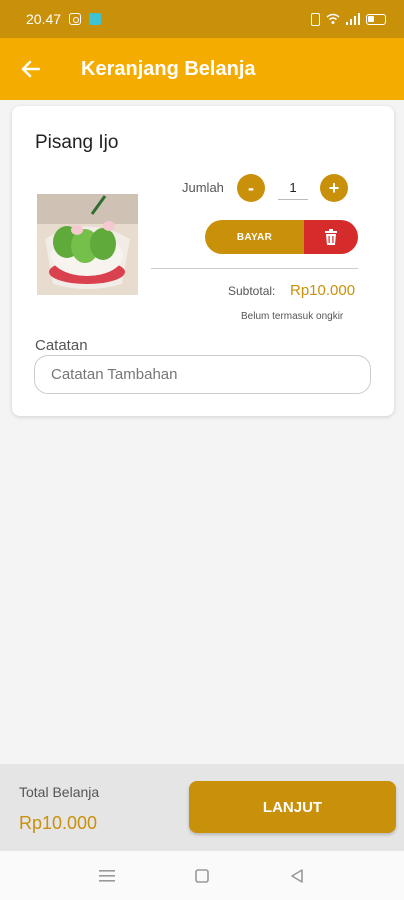 The height and width of the screenshot is (900, 404). Describe the element at coordinates (95, 19) in the screenshot. I see `app-notification-icon` at that location.